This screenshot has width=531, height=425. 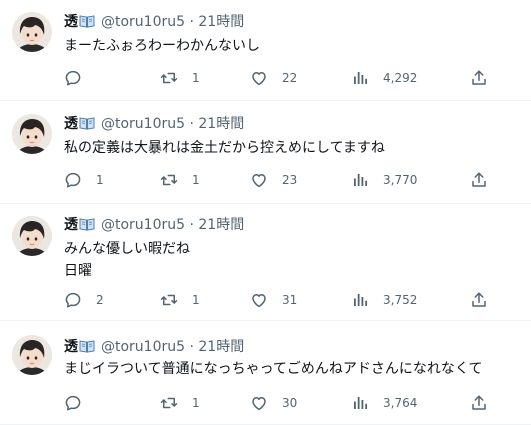 I want to click on views-button: 3,764, so click(x=384, y=403).